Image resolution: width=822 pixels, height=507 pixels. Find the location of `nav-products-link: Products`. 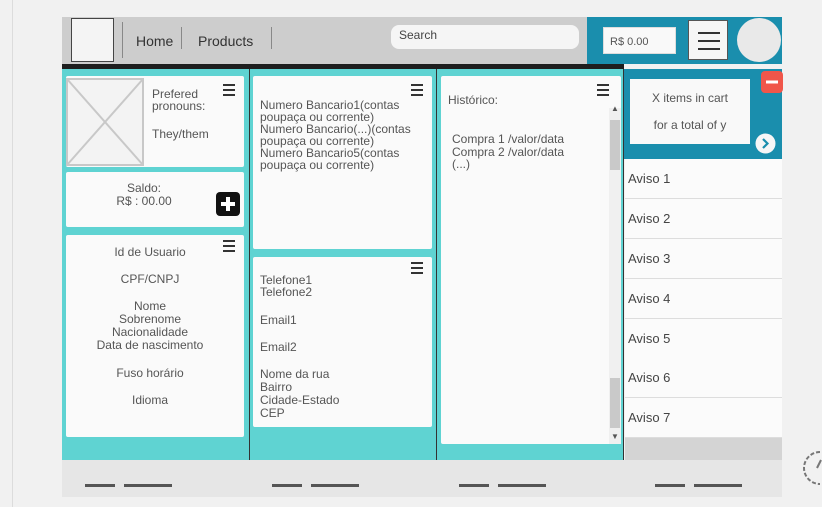

nav-products-link: Products is located at coordinates (225, 41).